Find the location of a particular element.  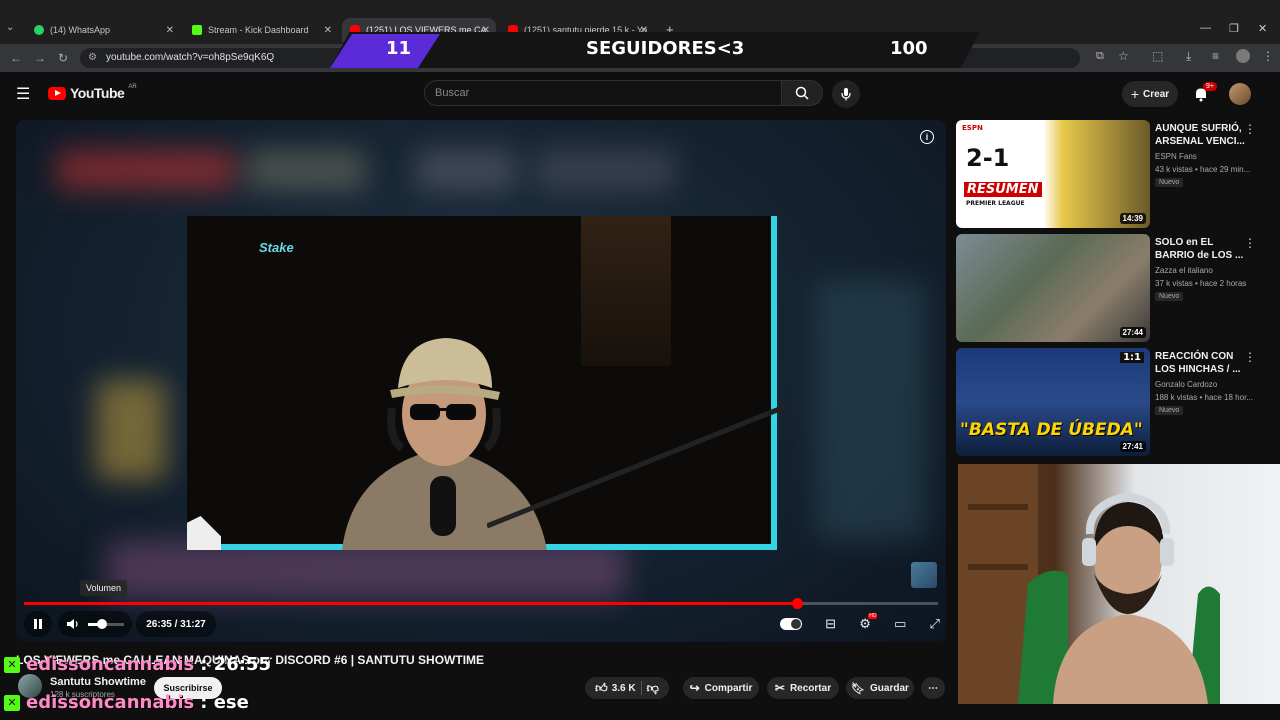

progress-bar is located at coordinates (481, 603).